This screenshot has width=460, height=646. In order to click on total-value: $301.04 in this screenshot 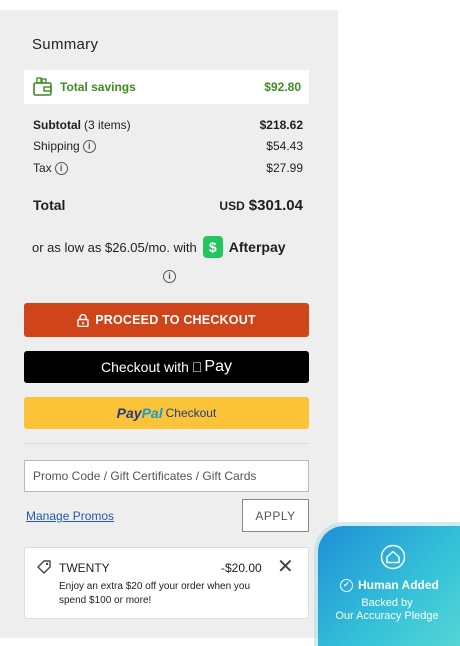, I will do `click(275, 205)`.